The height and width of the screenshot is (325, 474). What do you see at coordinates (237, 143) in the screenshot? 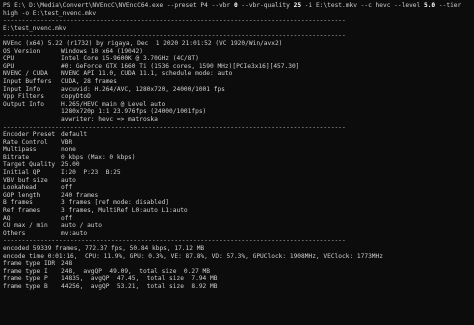
I see `encparam-row: Rate Control VBR` at bounding box center [237, 143].